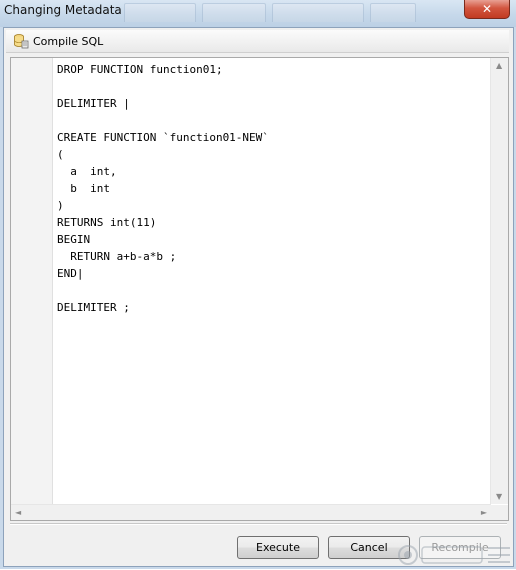 The width and height of the screenshot is (516, 570). What do you see at coordinates (70, 273) in the screenshot?
I see `code-line: END|` at bounding box center [70, 273].